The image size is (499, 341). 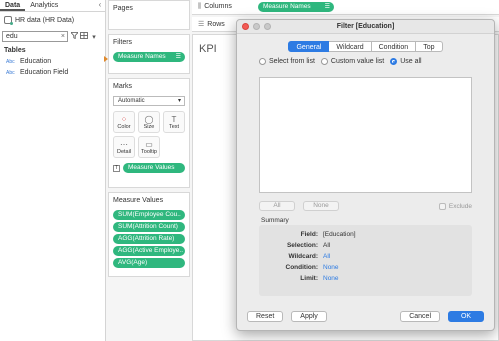 What do you see at coordinates (13, 5) in the screenshot?
I see `tab-data: Data` at bounding box center [13, 5].